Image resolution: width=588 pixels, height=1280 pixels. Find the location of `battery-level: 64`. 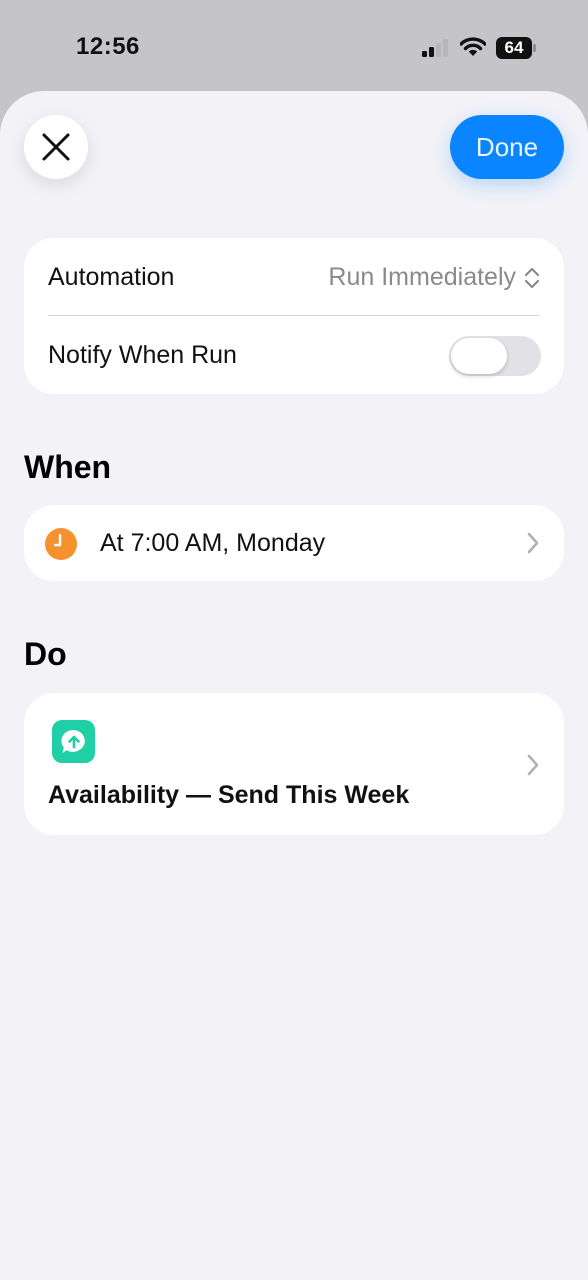

battery-level: 64 is located at coordinates (514, 48).